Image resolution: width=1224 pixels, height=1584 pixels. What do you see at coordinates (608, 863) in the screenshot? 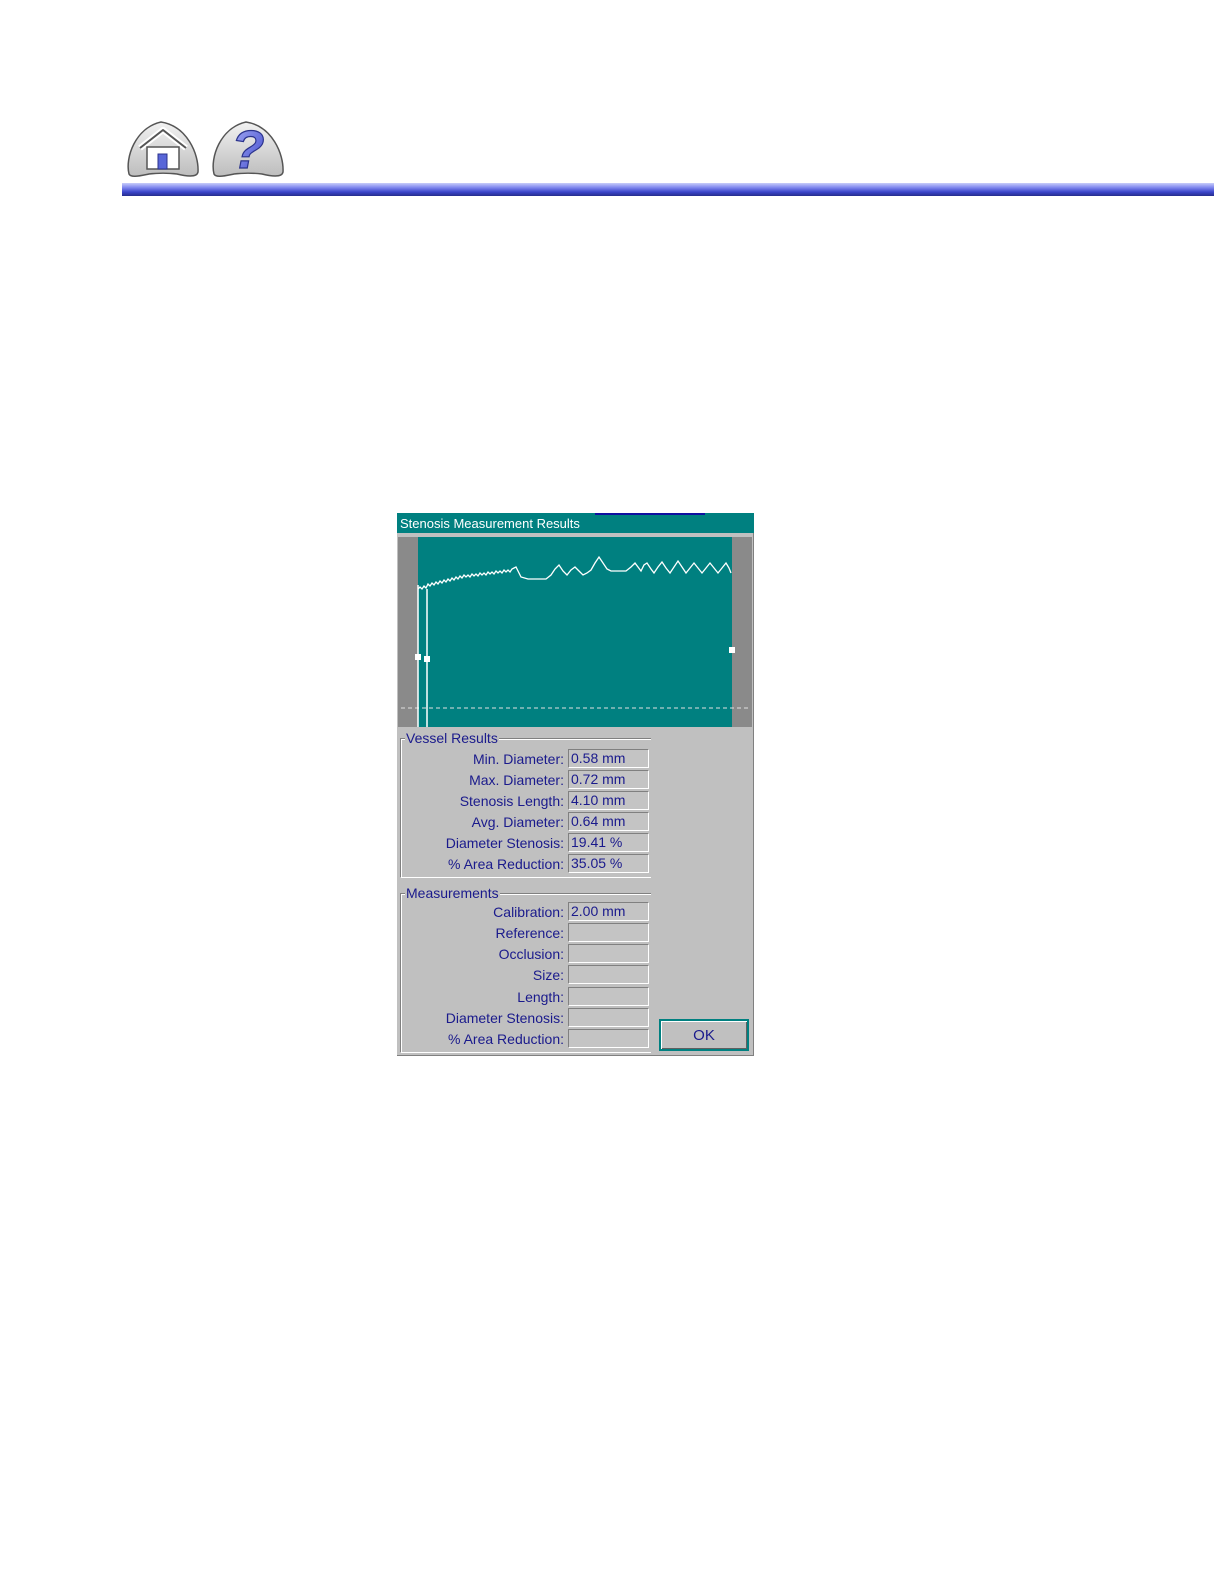
I see `area-reduction-field: 35.05 %` at bounding box center [608, 863].